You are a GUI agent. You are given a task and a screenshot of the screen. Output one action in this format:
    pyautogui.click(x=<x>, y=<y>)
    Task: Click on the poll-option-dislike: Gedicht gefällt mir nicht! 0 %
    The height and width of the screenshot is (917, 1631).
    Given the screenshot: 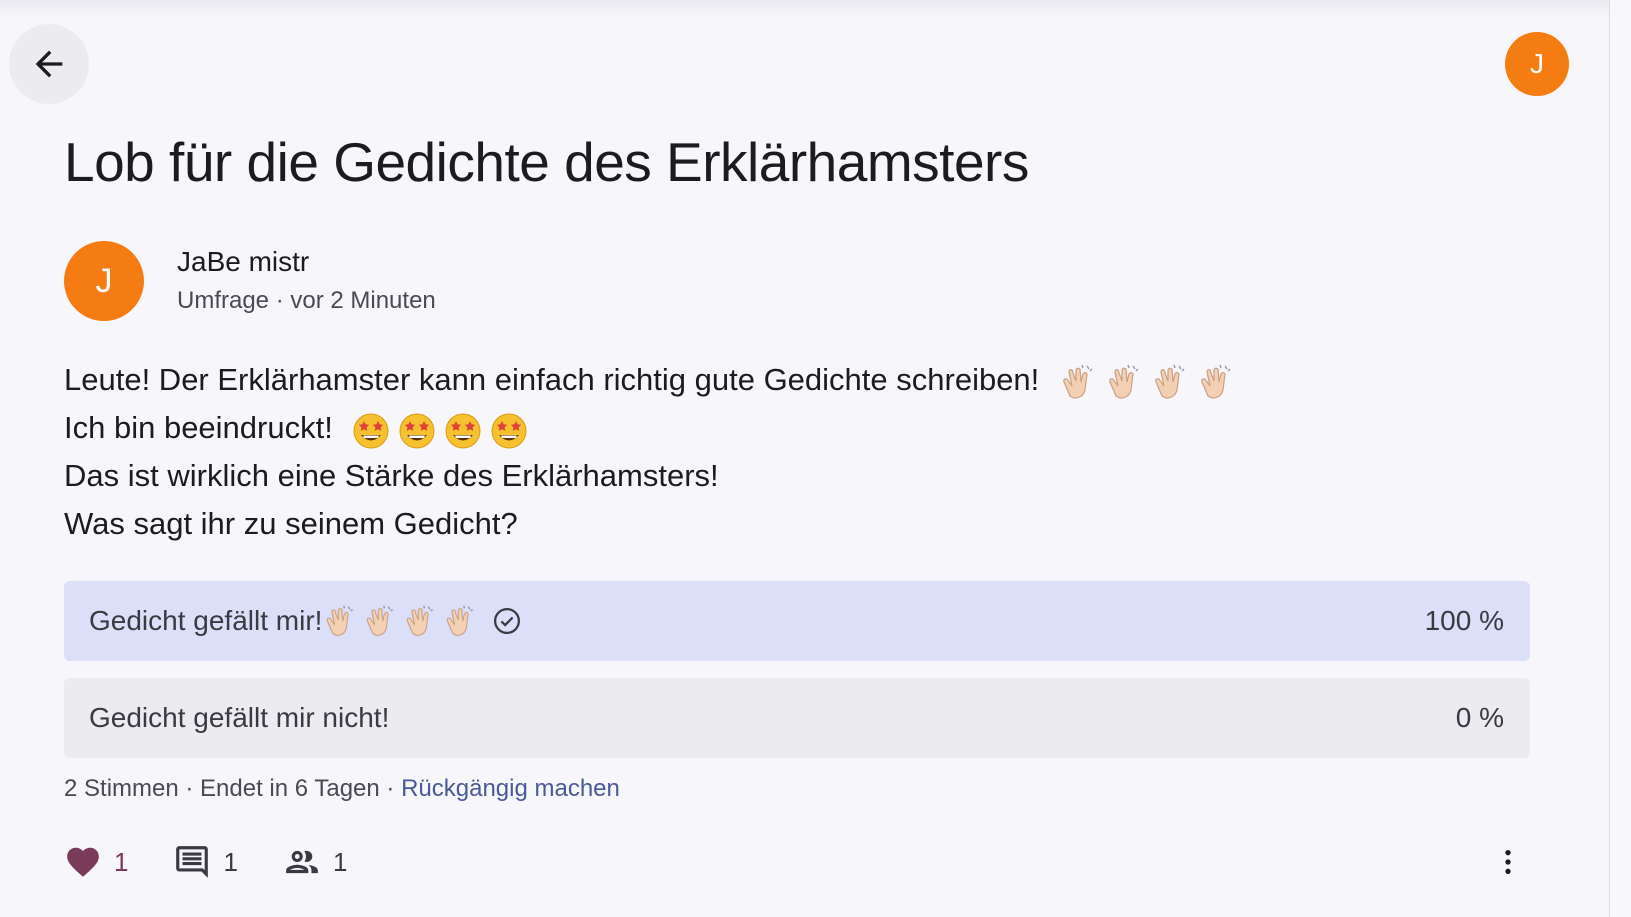 What is the action you would take?
    pyautogui.click(x=797, y=718)
    